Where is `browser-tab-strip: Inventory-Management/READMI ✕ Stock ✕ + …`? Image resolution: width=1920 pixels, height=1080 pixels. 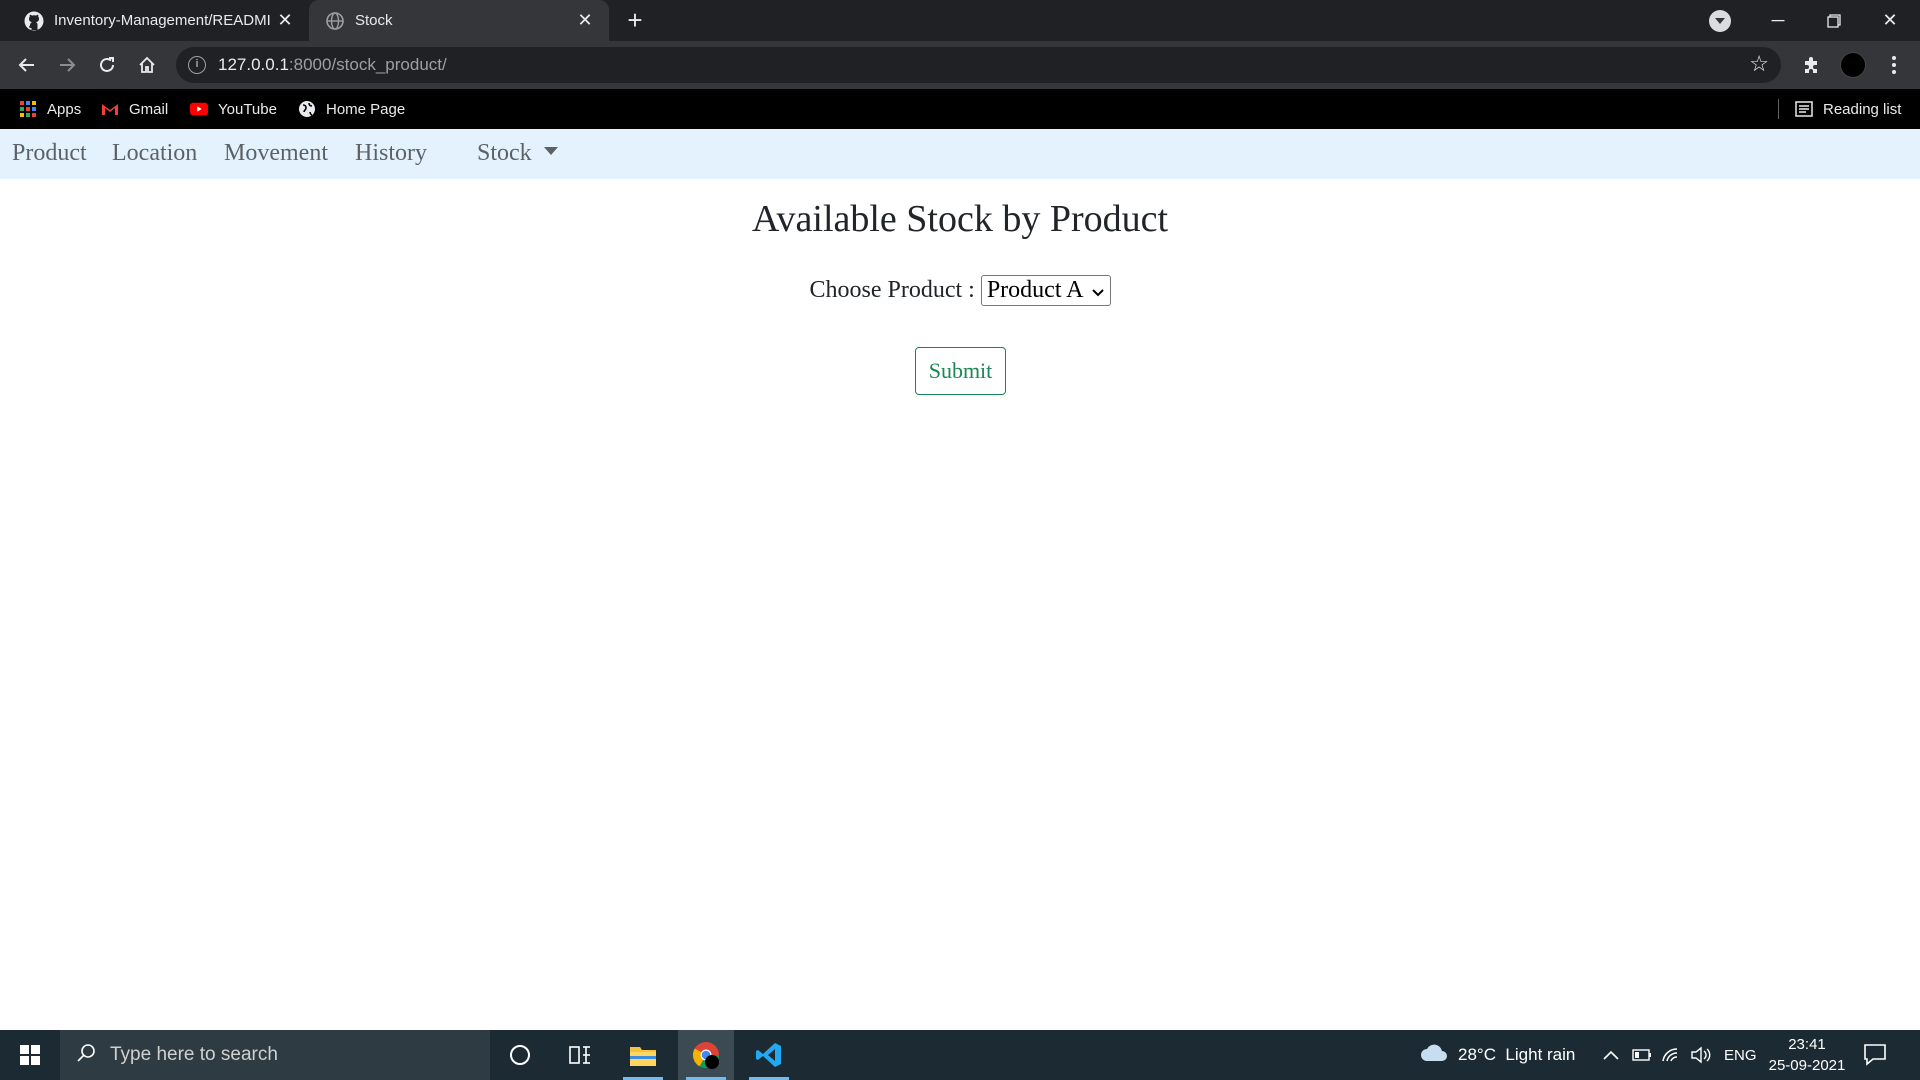 browser-tab-strip: Inventory-Management/READMI ✕ Stock ✕ + … is located at coordinates (960, 20).